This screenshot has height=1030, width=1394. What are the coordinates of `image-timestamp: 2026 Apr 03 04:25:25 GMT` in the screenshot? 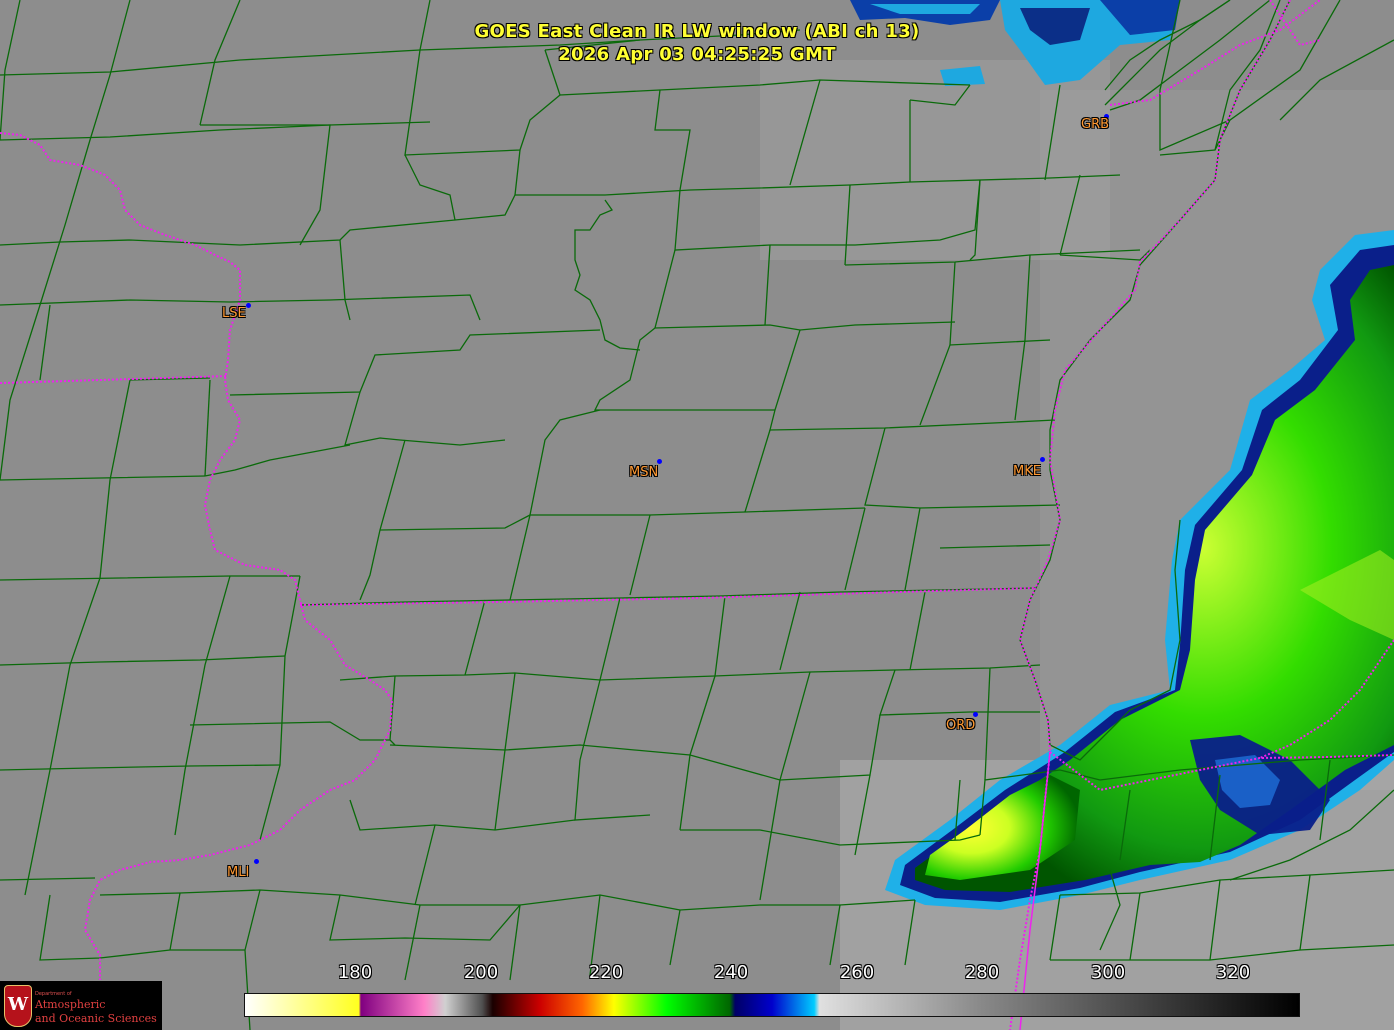 It's located at (697, 54).